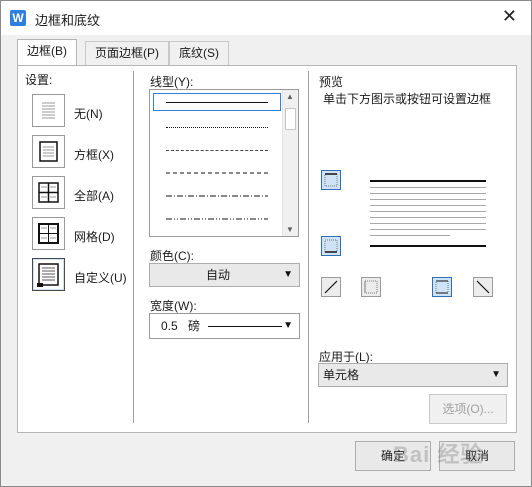 The image size is (532, 487). I want to click on tab-borders: 边框(B), so click(47, 52).